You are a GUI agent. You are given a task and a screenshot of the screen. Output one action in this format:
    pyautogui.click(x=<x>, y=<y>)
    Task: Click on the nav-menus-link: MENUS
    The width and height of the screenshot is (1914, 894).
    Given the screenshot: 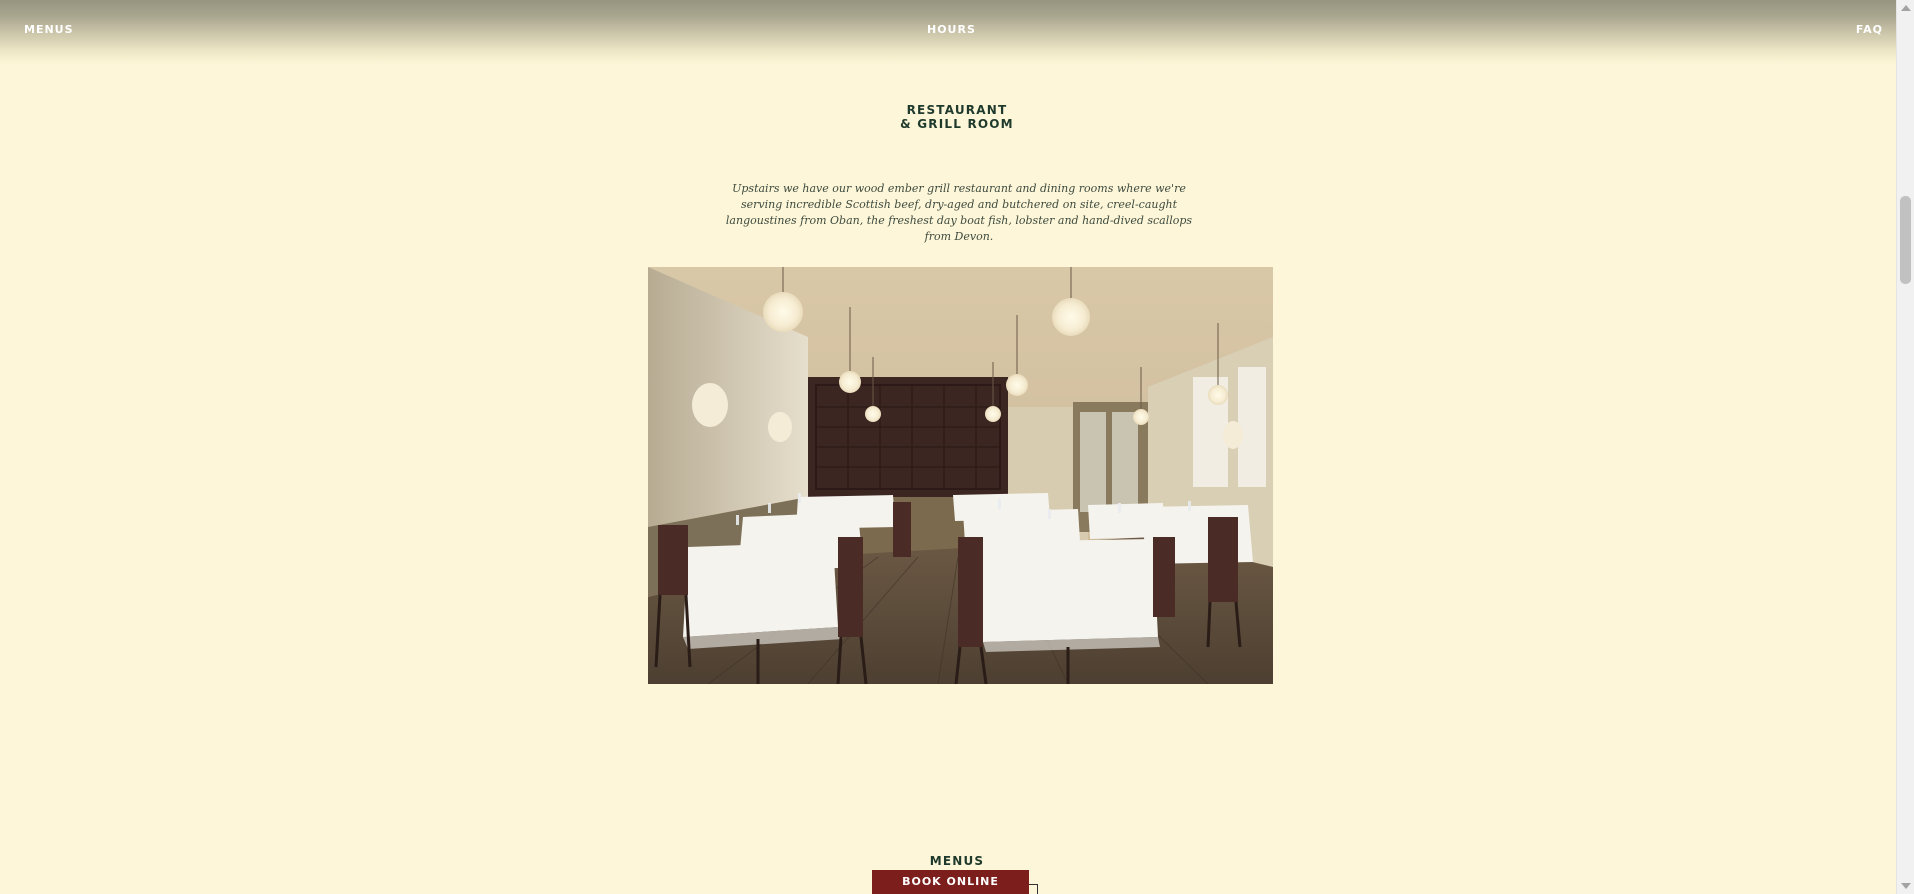 What is the action you would take?
    pyautogui.click(x=49, y=29)
    